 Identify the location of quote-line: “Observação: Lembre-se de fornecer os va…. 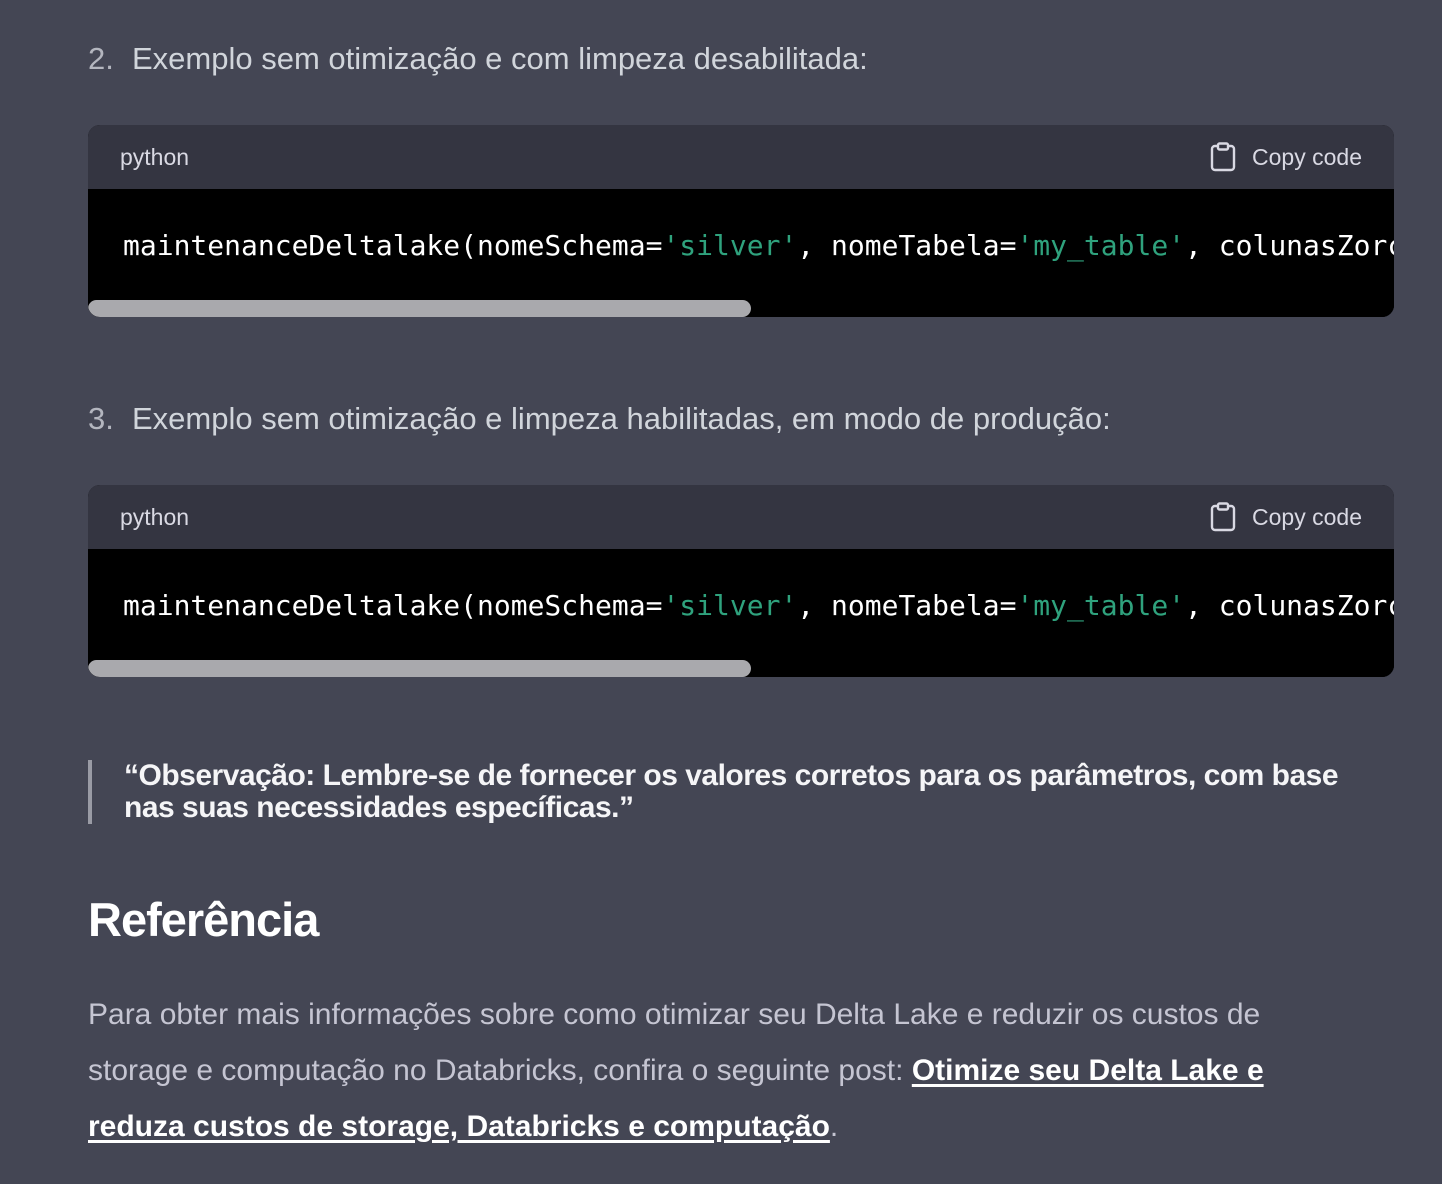
(731, 775).